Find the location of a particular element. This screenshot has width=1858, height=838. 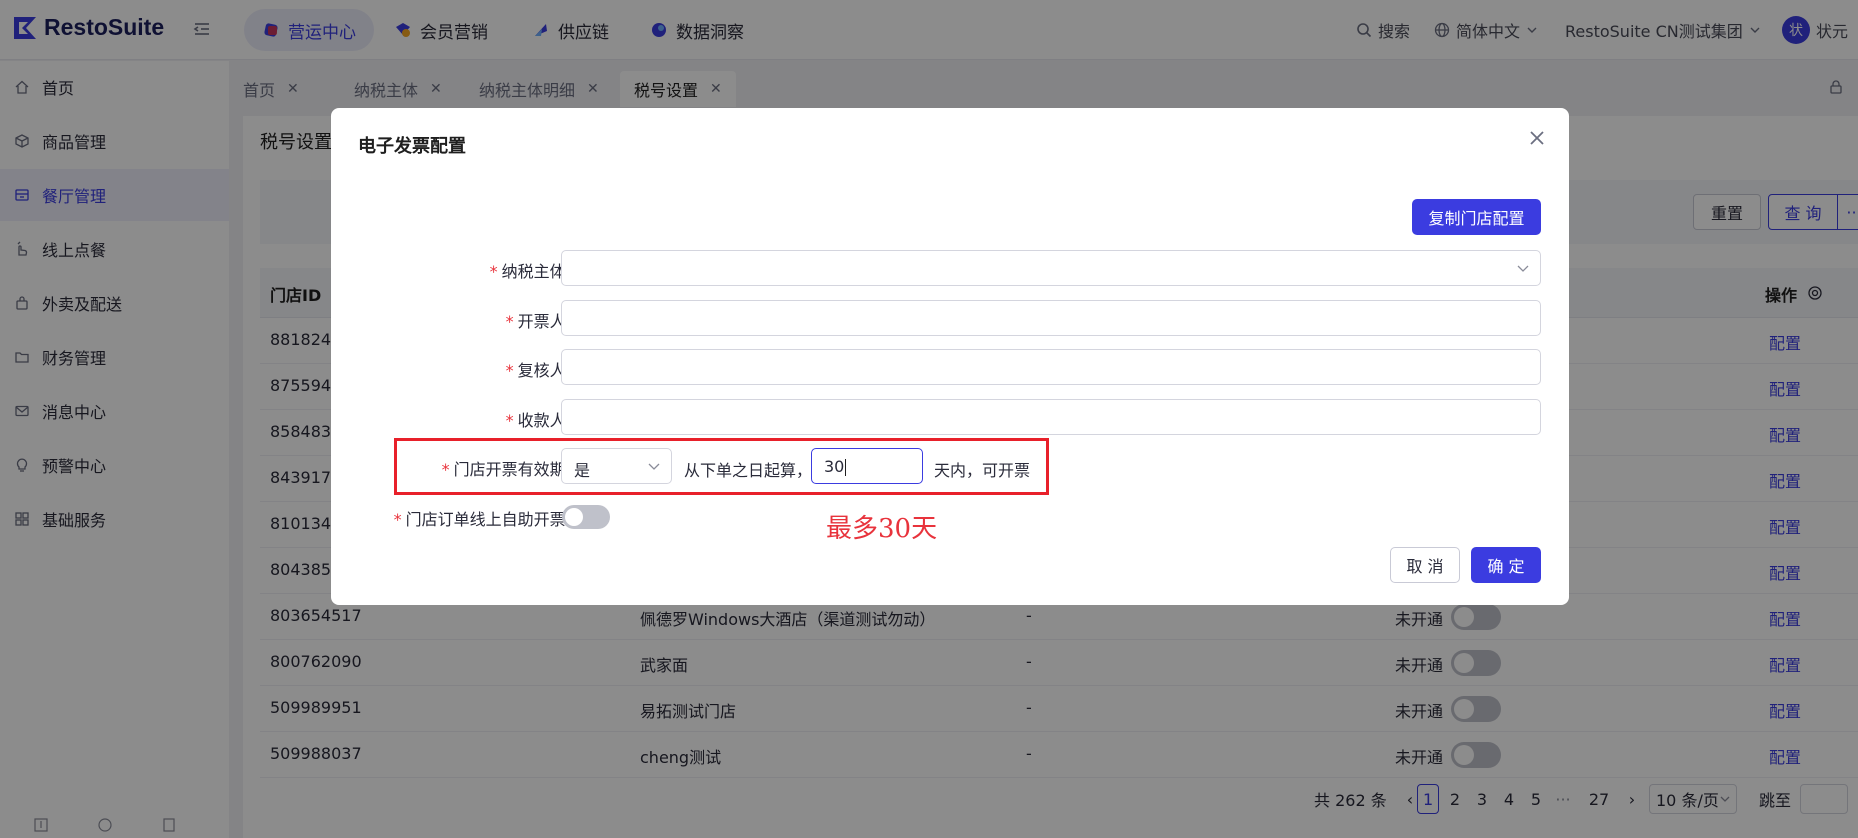

cancel-button: 取 消 is located at coordinates (1425, 565).